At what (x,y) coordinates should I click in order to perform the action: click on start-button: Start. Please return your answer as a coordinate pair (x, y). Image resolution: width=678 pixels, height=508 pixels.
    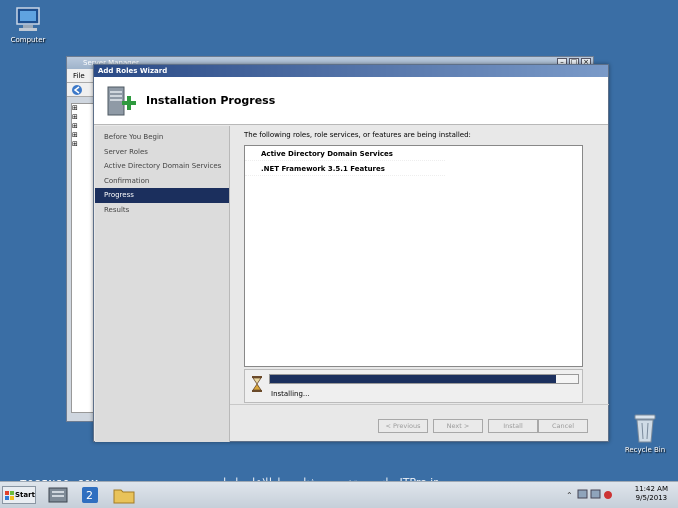
    Looking at the image, I should click on (19, 495).